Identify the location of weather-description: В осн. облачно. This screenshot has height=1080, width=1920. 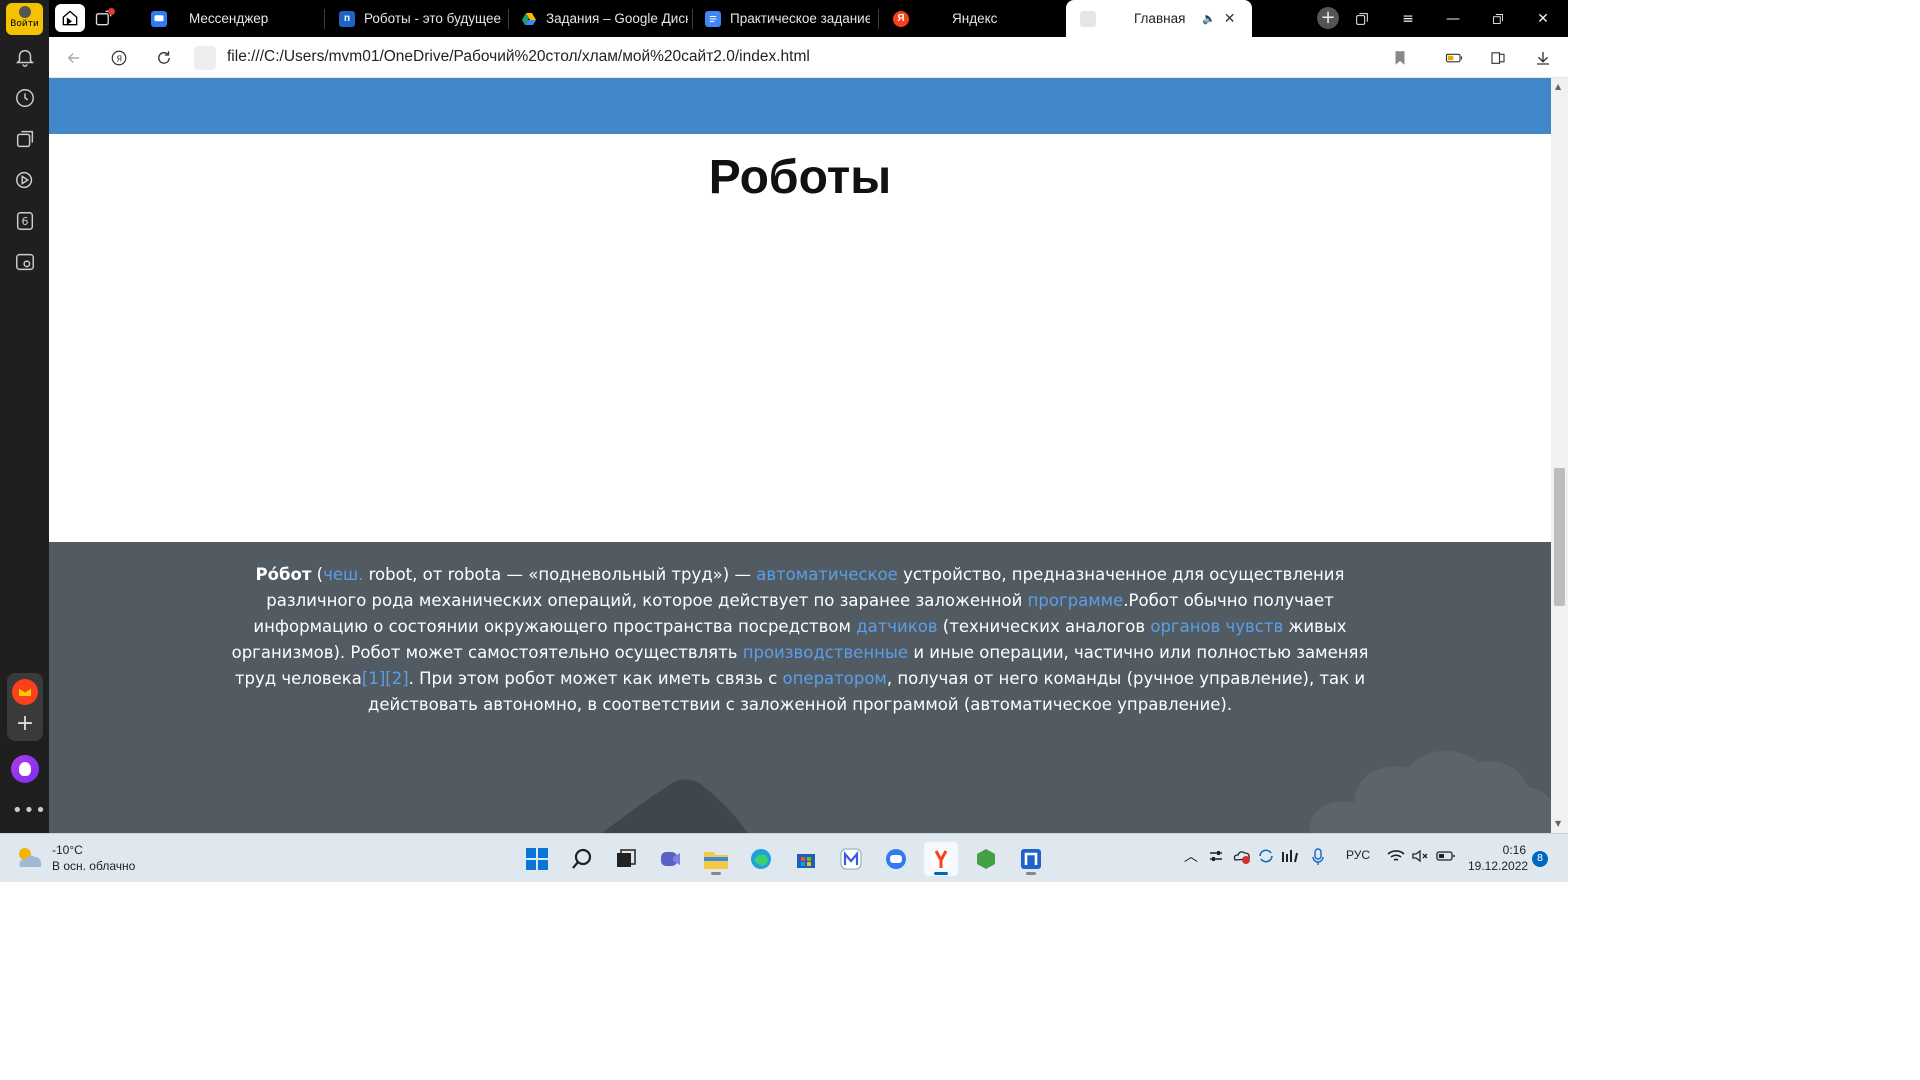
(94, 866).